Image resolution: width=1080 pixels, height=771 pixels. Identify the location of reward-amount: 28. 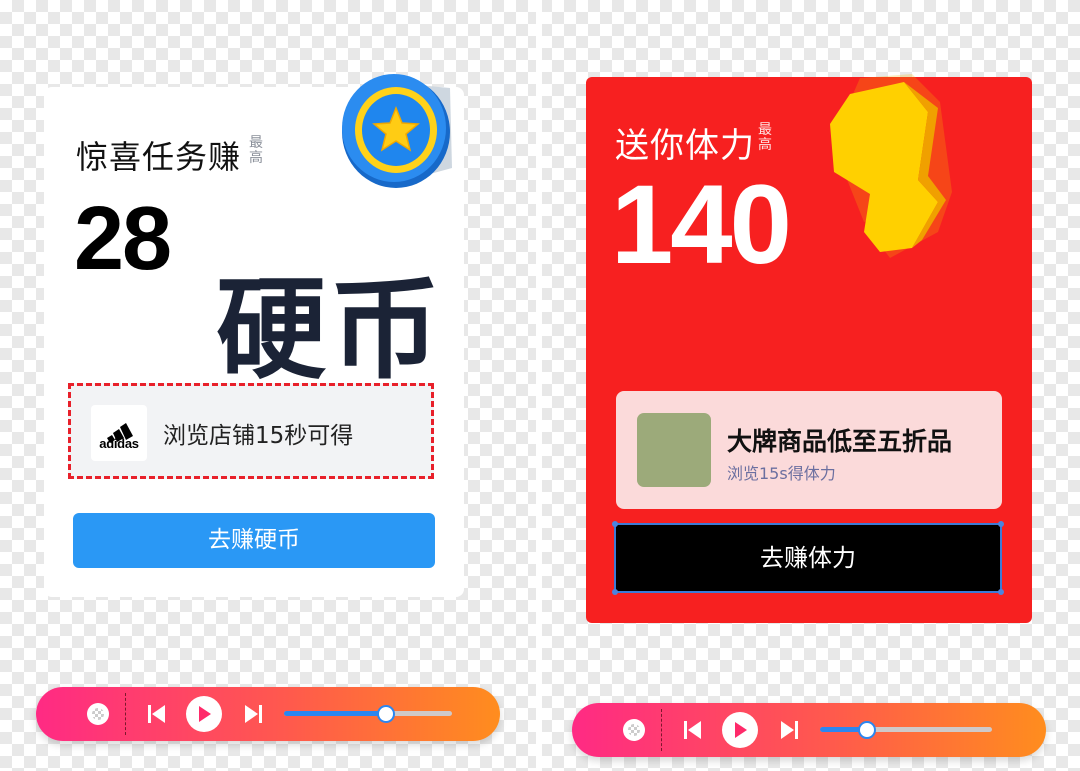
(123, 239).